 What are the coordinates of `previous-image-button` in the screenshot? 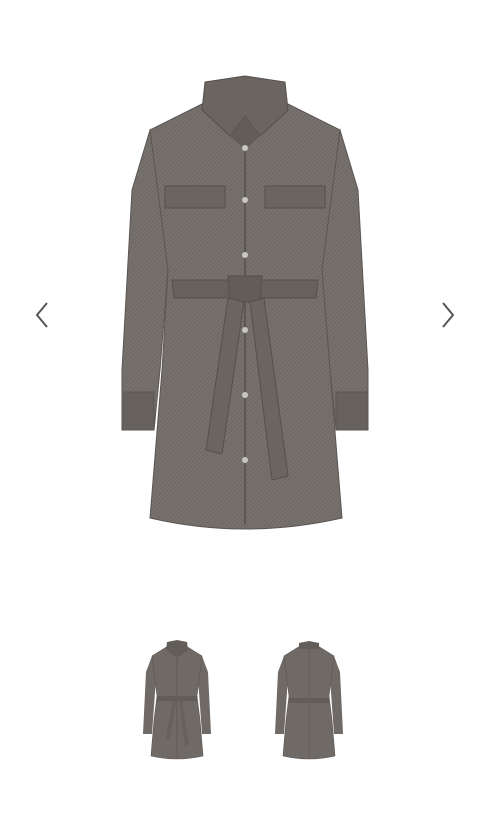 It's located at (42, 315).